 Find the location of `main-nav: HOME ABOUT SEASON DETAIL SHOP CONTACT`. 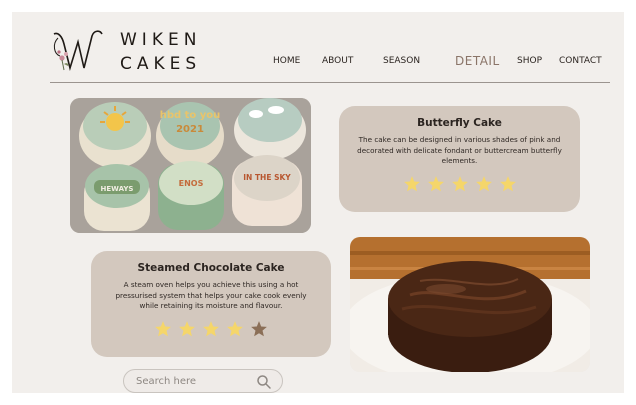

main-nav: HOME ABOUT SEASON DETAIL SHOP CONTACT is located at coordinates (318, 63).